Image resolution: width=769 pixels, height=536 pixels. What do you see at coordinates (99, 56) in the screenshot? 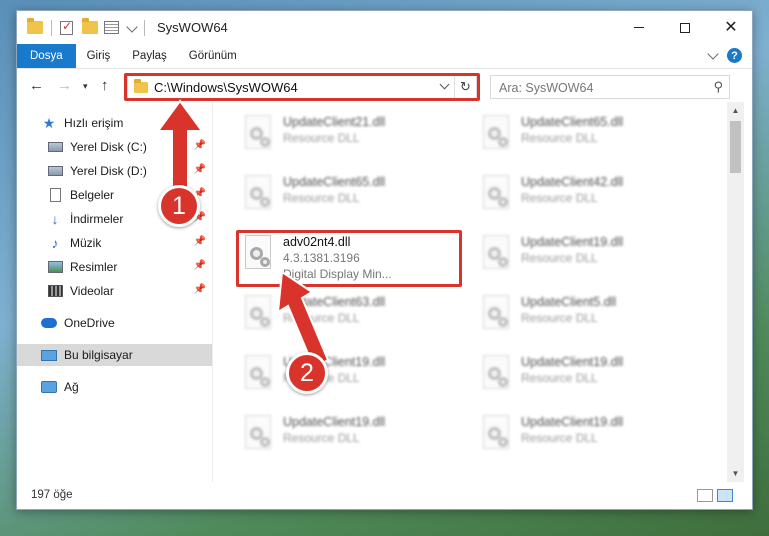
I see `tab-home: Giriş` at bounding box center [99, 56].